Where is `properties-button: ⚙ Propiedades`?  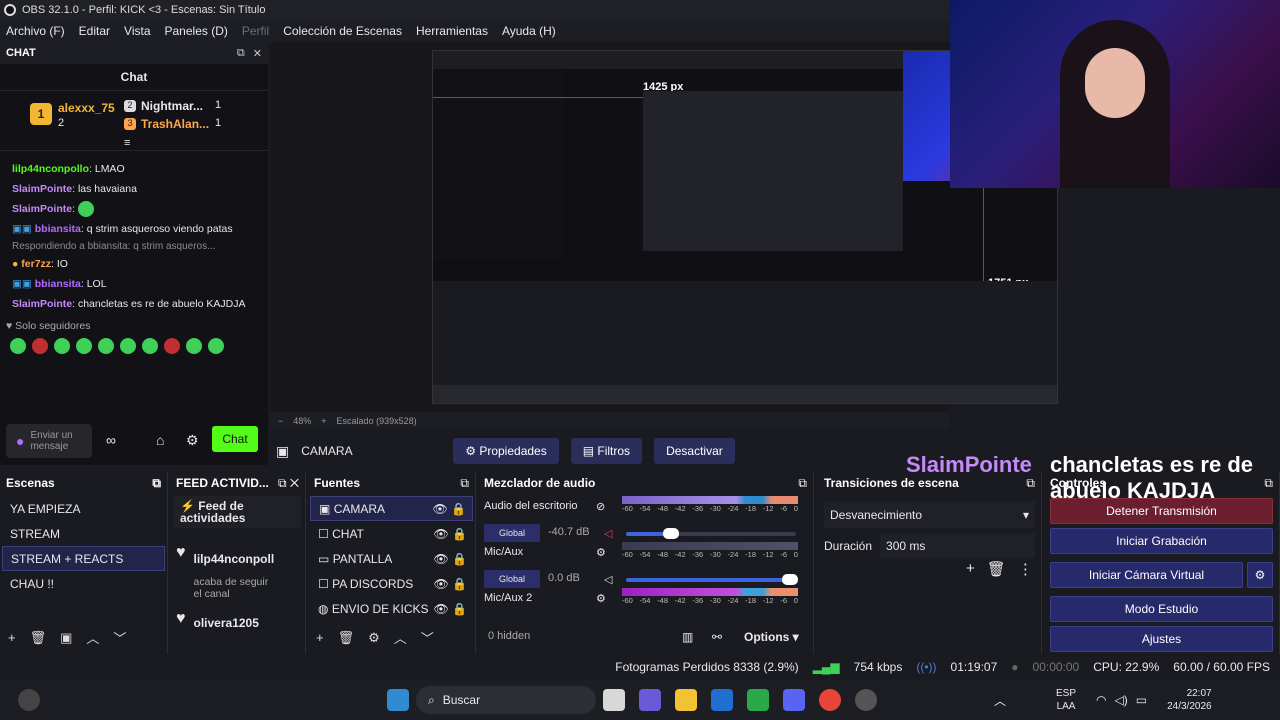 properties-button: ⚙ Propiedades is located at coordinates (506, 451).